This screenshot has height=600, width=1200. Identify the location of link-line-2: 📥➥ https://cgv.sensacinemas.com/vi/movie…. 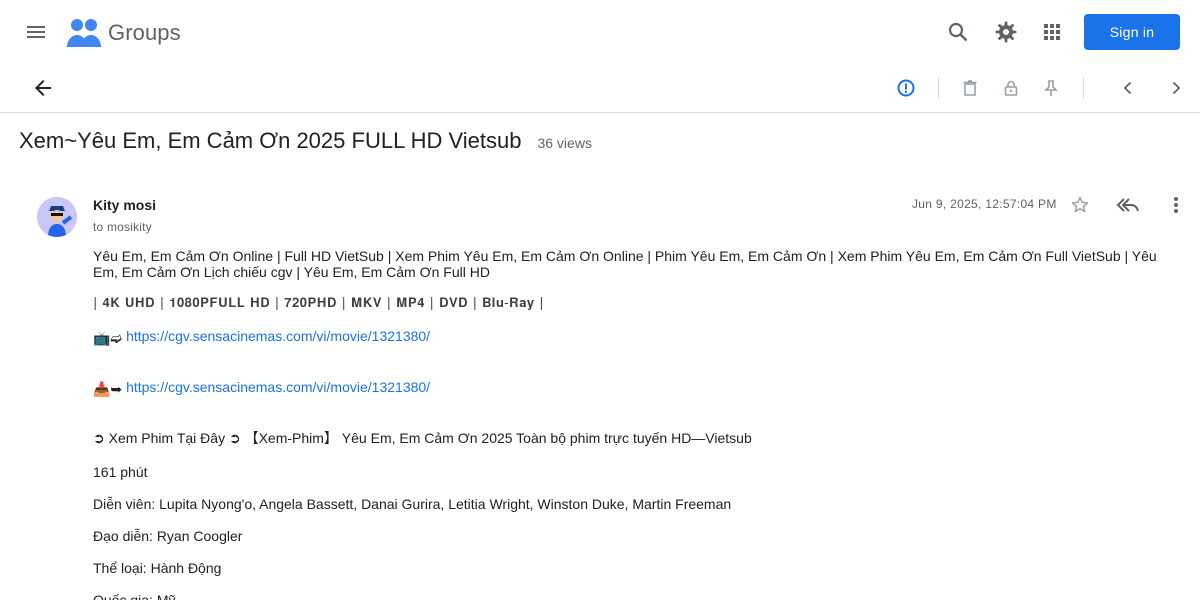
(633, 388).